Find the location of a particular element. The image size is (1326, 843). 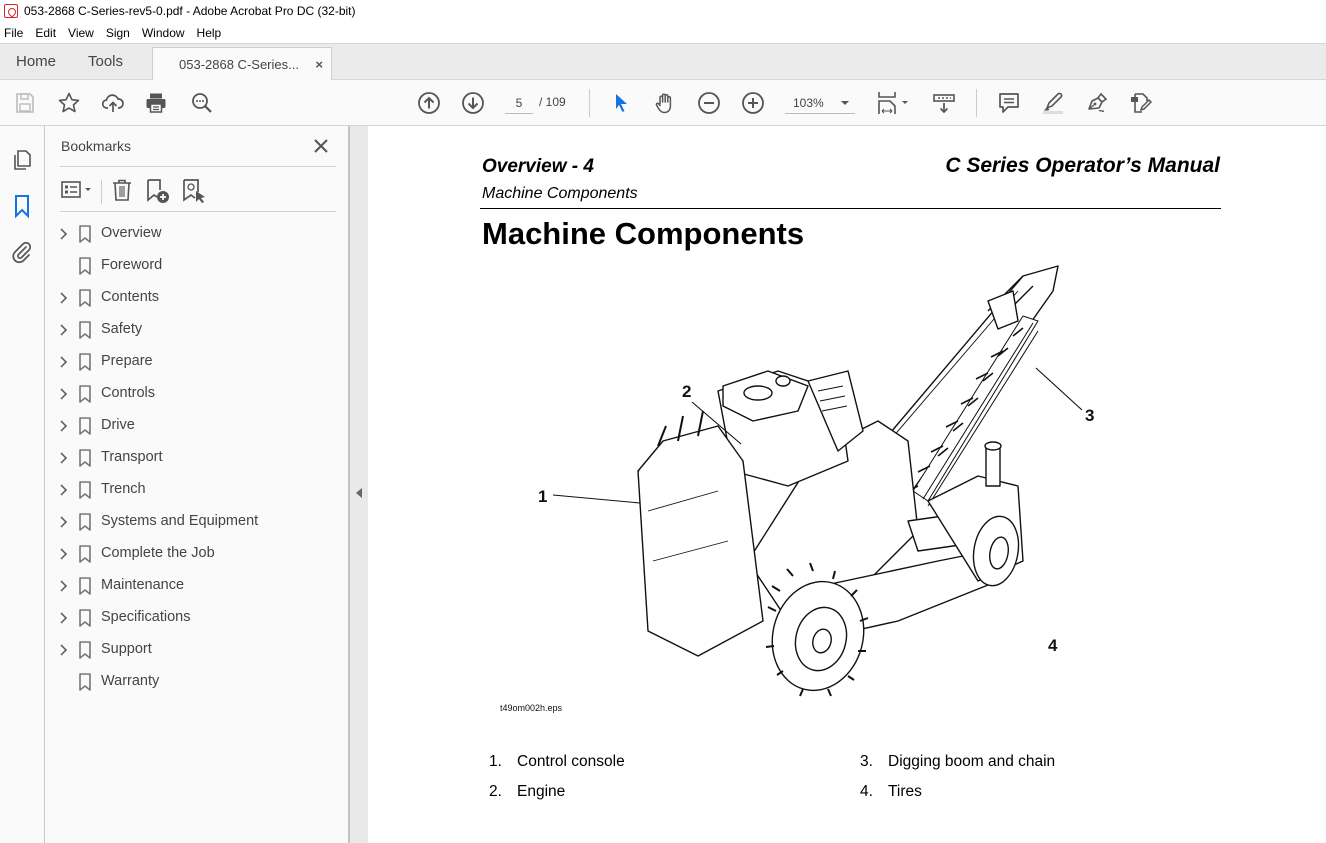

select-tool-button is located at coordinates (621, 103).